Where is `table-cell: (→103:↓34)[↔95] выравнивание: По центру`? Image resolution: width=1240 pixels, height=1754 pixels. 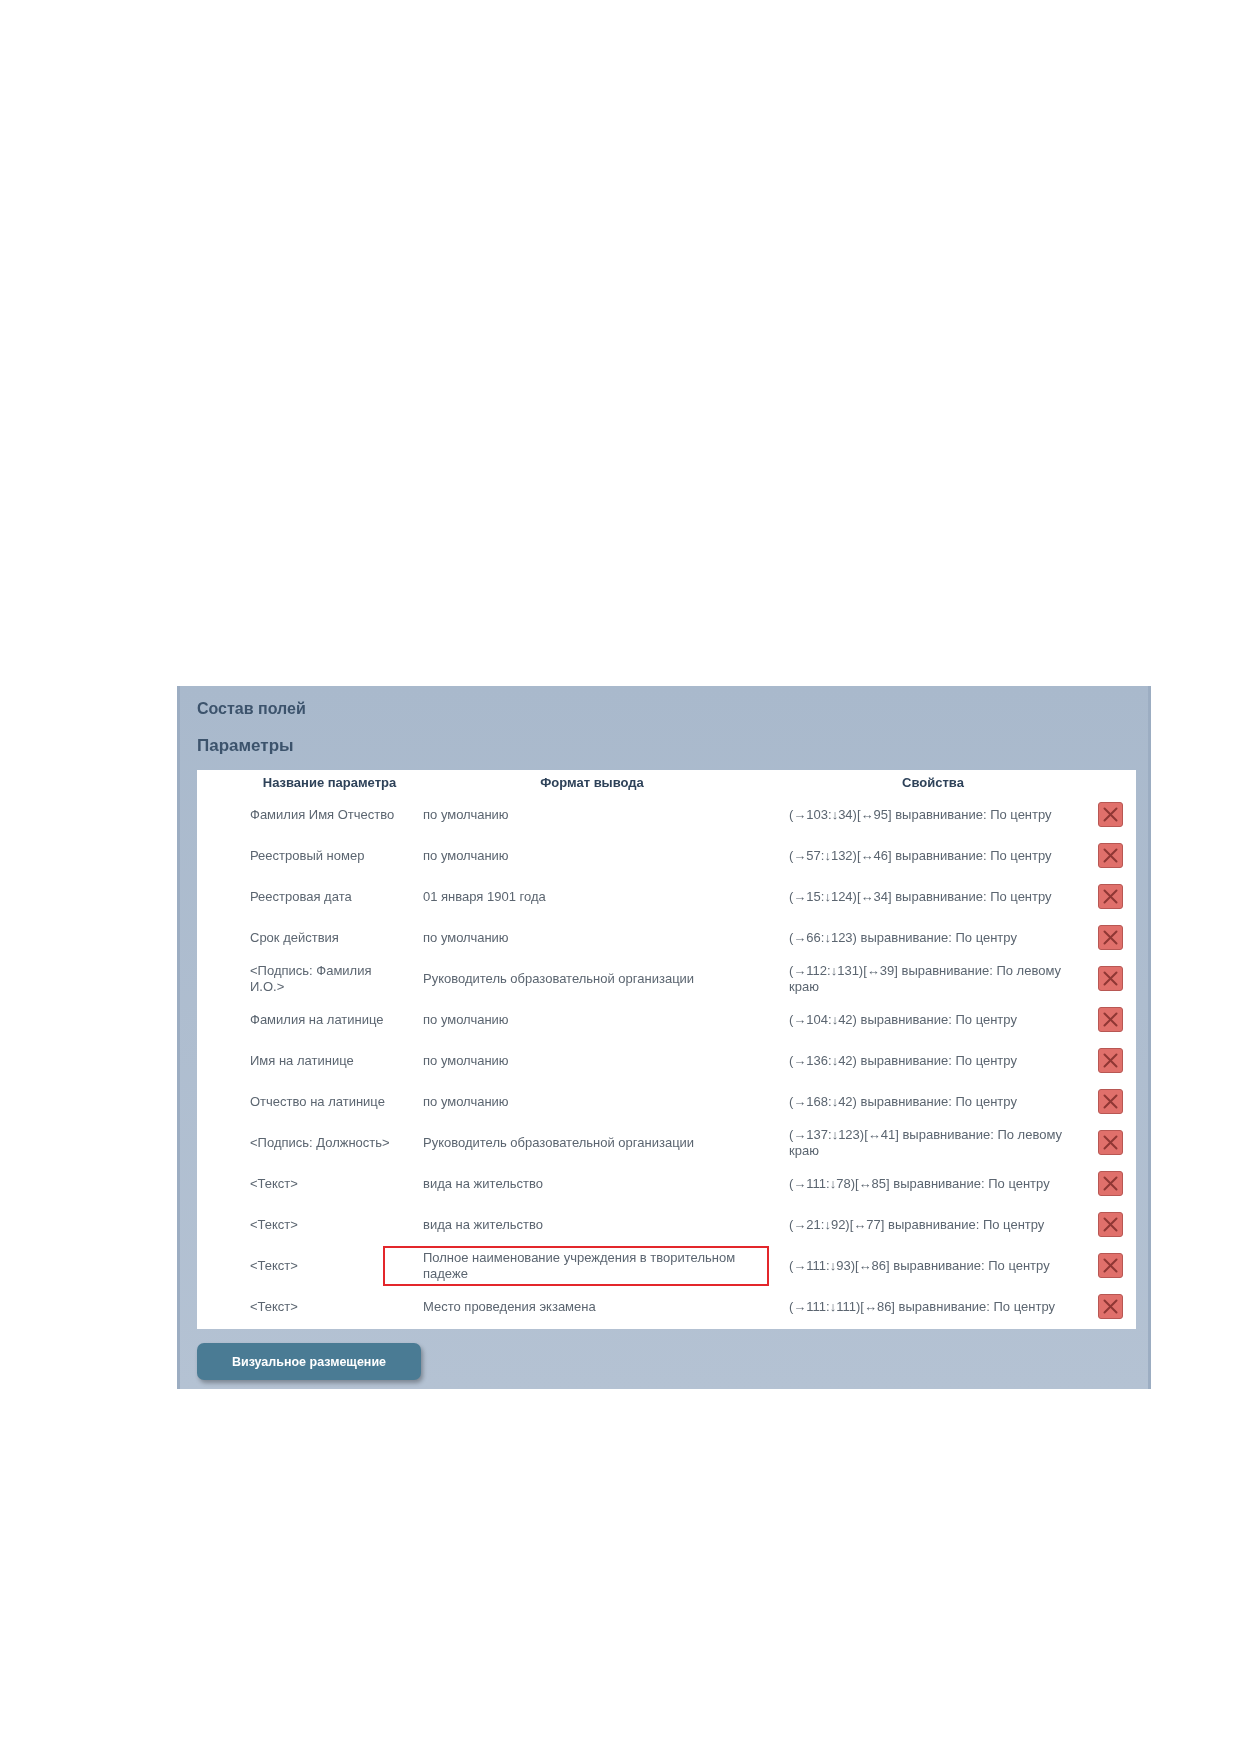
table-cell: (→103:↓34)[↔95] выравнивание: По центру is located at coordinates (920, 814).